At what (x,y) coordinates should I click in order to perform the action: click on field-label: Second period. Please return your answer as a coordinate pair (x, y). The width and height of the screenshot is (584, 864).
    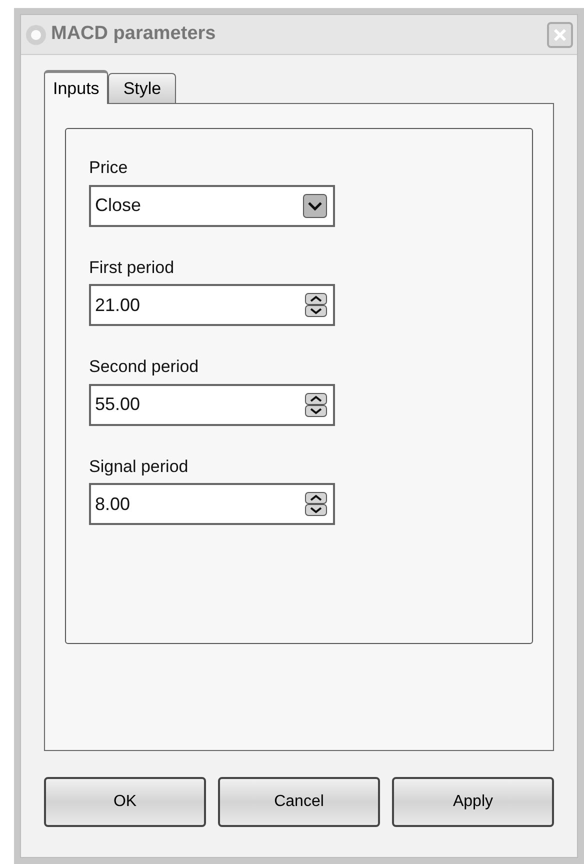
    Looking at the image, I should click on (144, 367).